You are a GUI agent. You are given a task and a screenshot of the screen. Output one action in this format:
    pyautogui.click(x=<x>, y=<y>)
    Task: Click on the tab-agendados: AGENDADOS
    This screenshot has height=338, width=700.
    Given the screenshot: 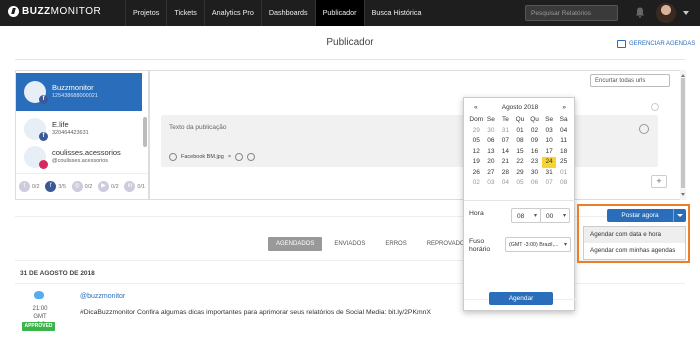 What is the action you would take?
    pyautogui.click(x=295, y=244)
    